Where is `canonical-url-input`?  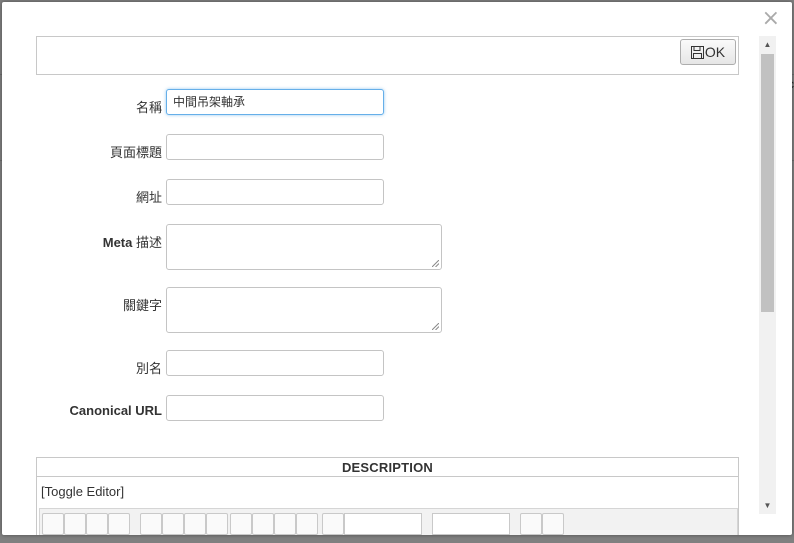 canonical-url-input is located at coordinates (275, 408).